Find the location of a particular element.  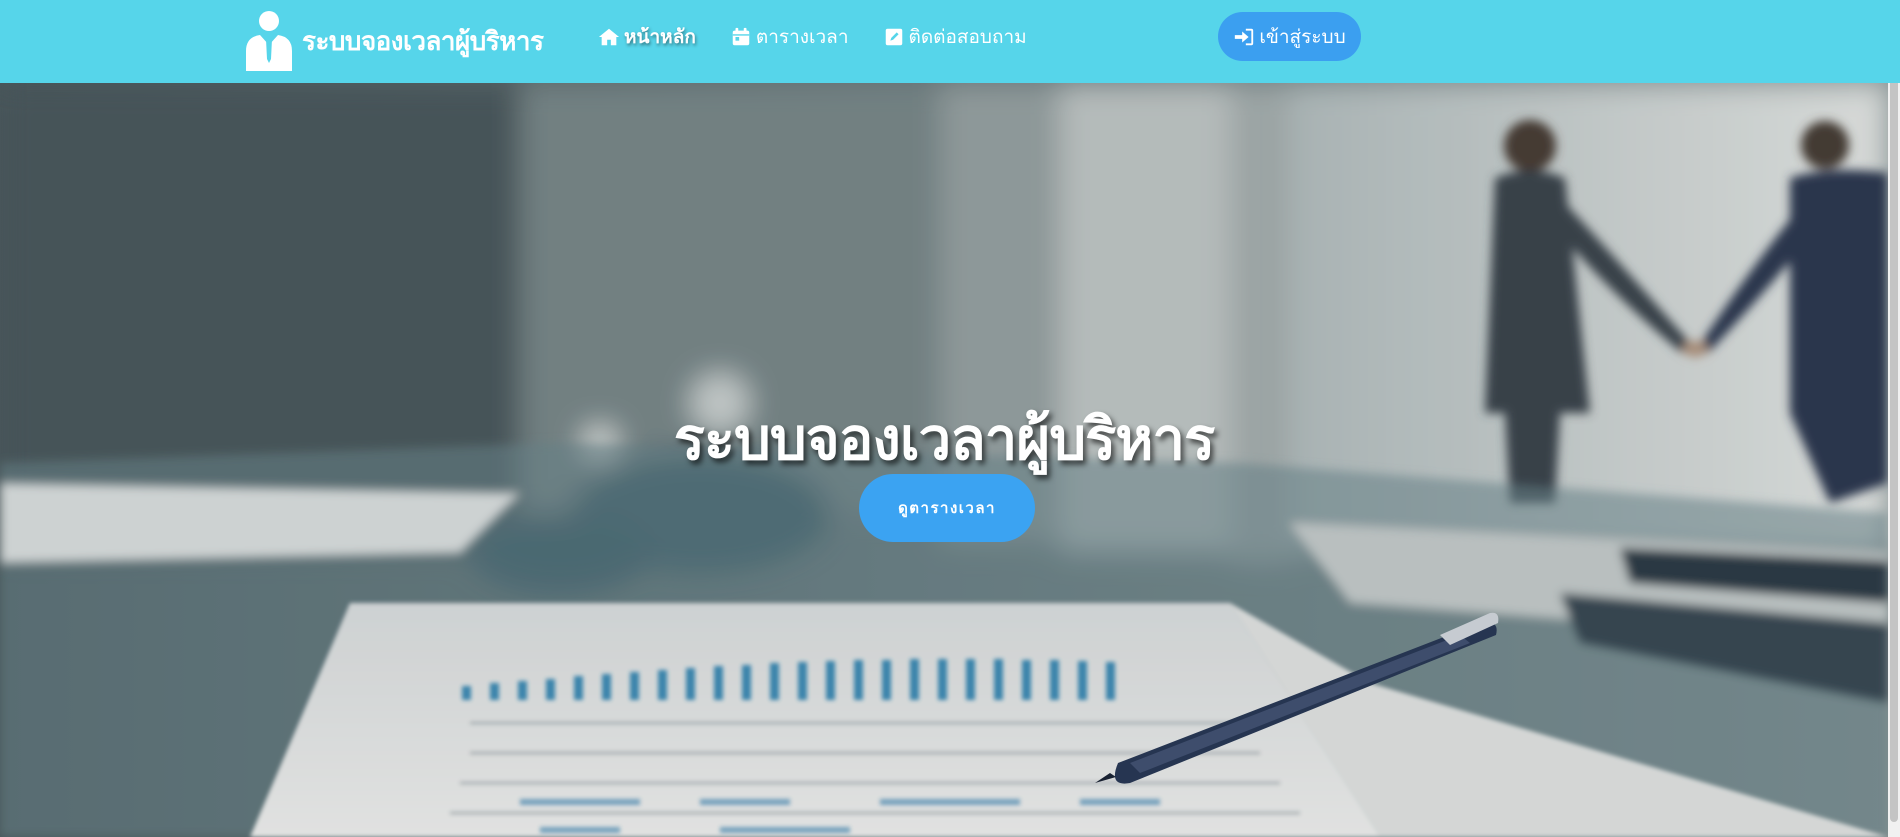

top-navbar: ระบบจองเวลาผู้บริหาร หน้าหลัก ตารางเวลา is located at coordinates (950, 41).